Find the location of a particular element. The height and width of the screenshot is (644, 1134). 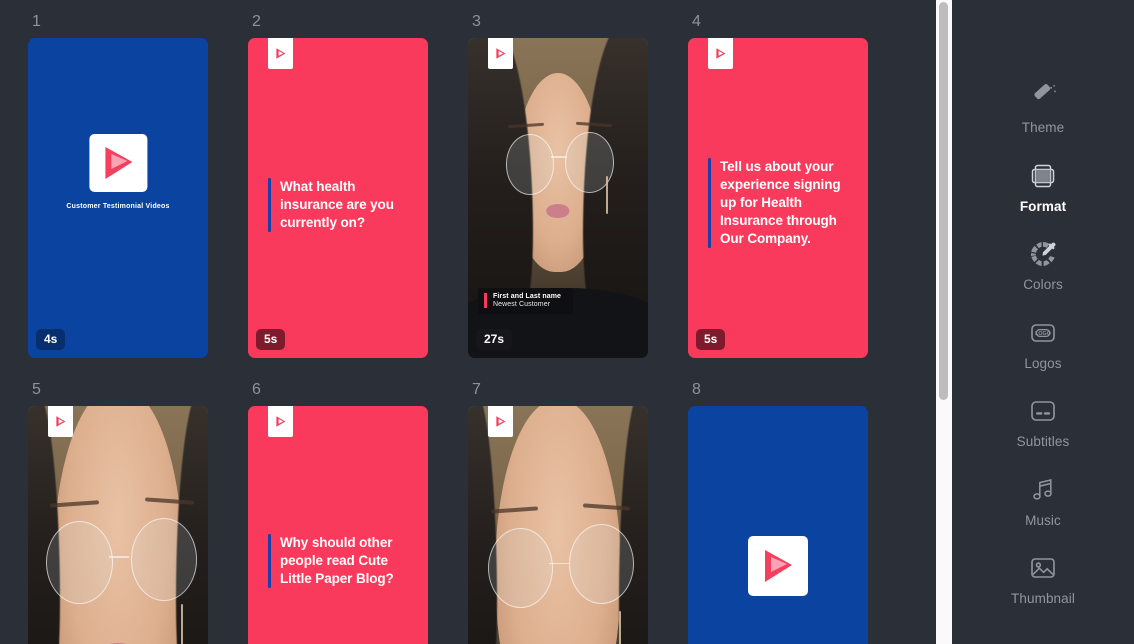

music-note-icon is located at coordinates (1043, 490).